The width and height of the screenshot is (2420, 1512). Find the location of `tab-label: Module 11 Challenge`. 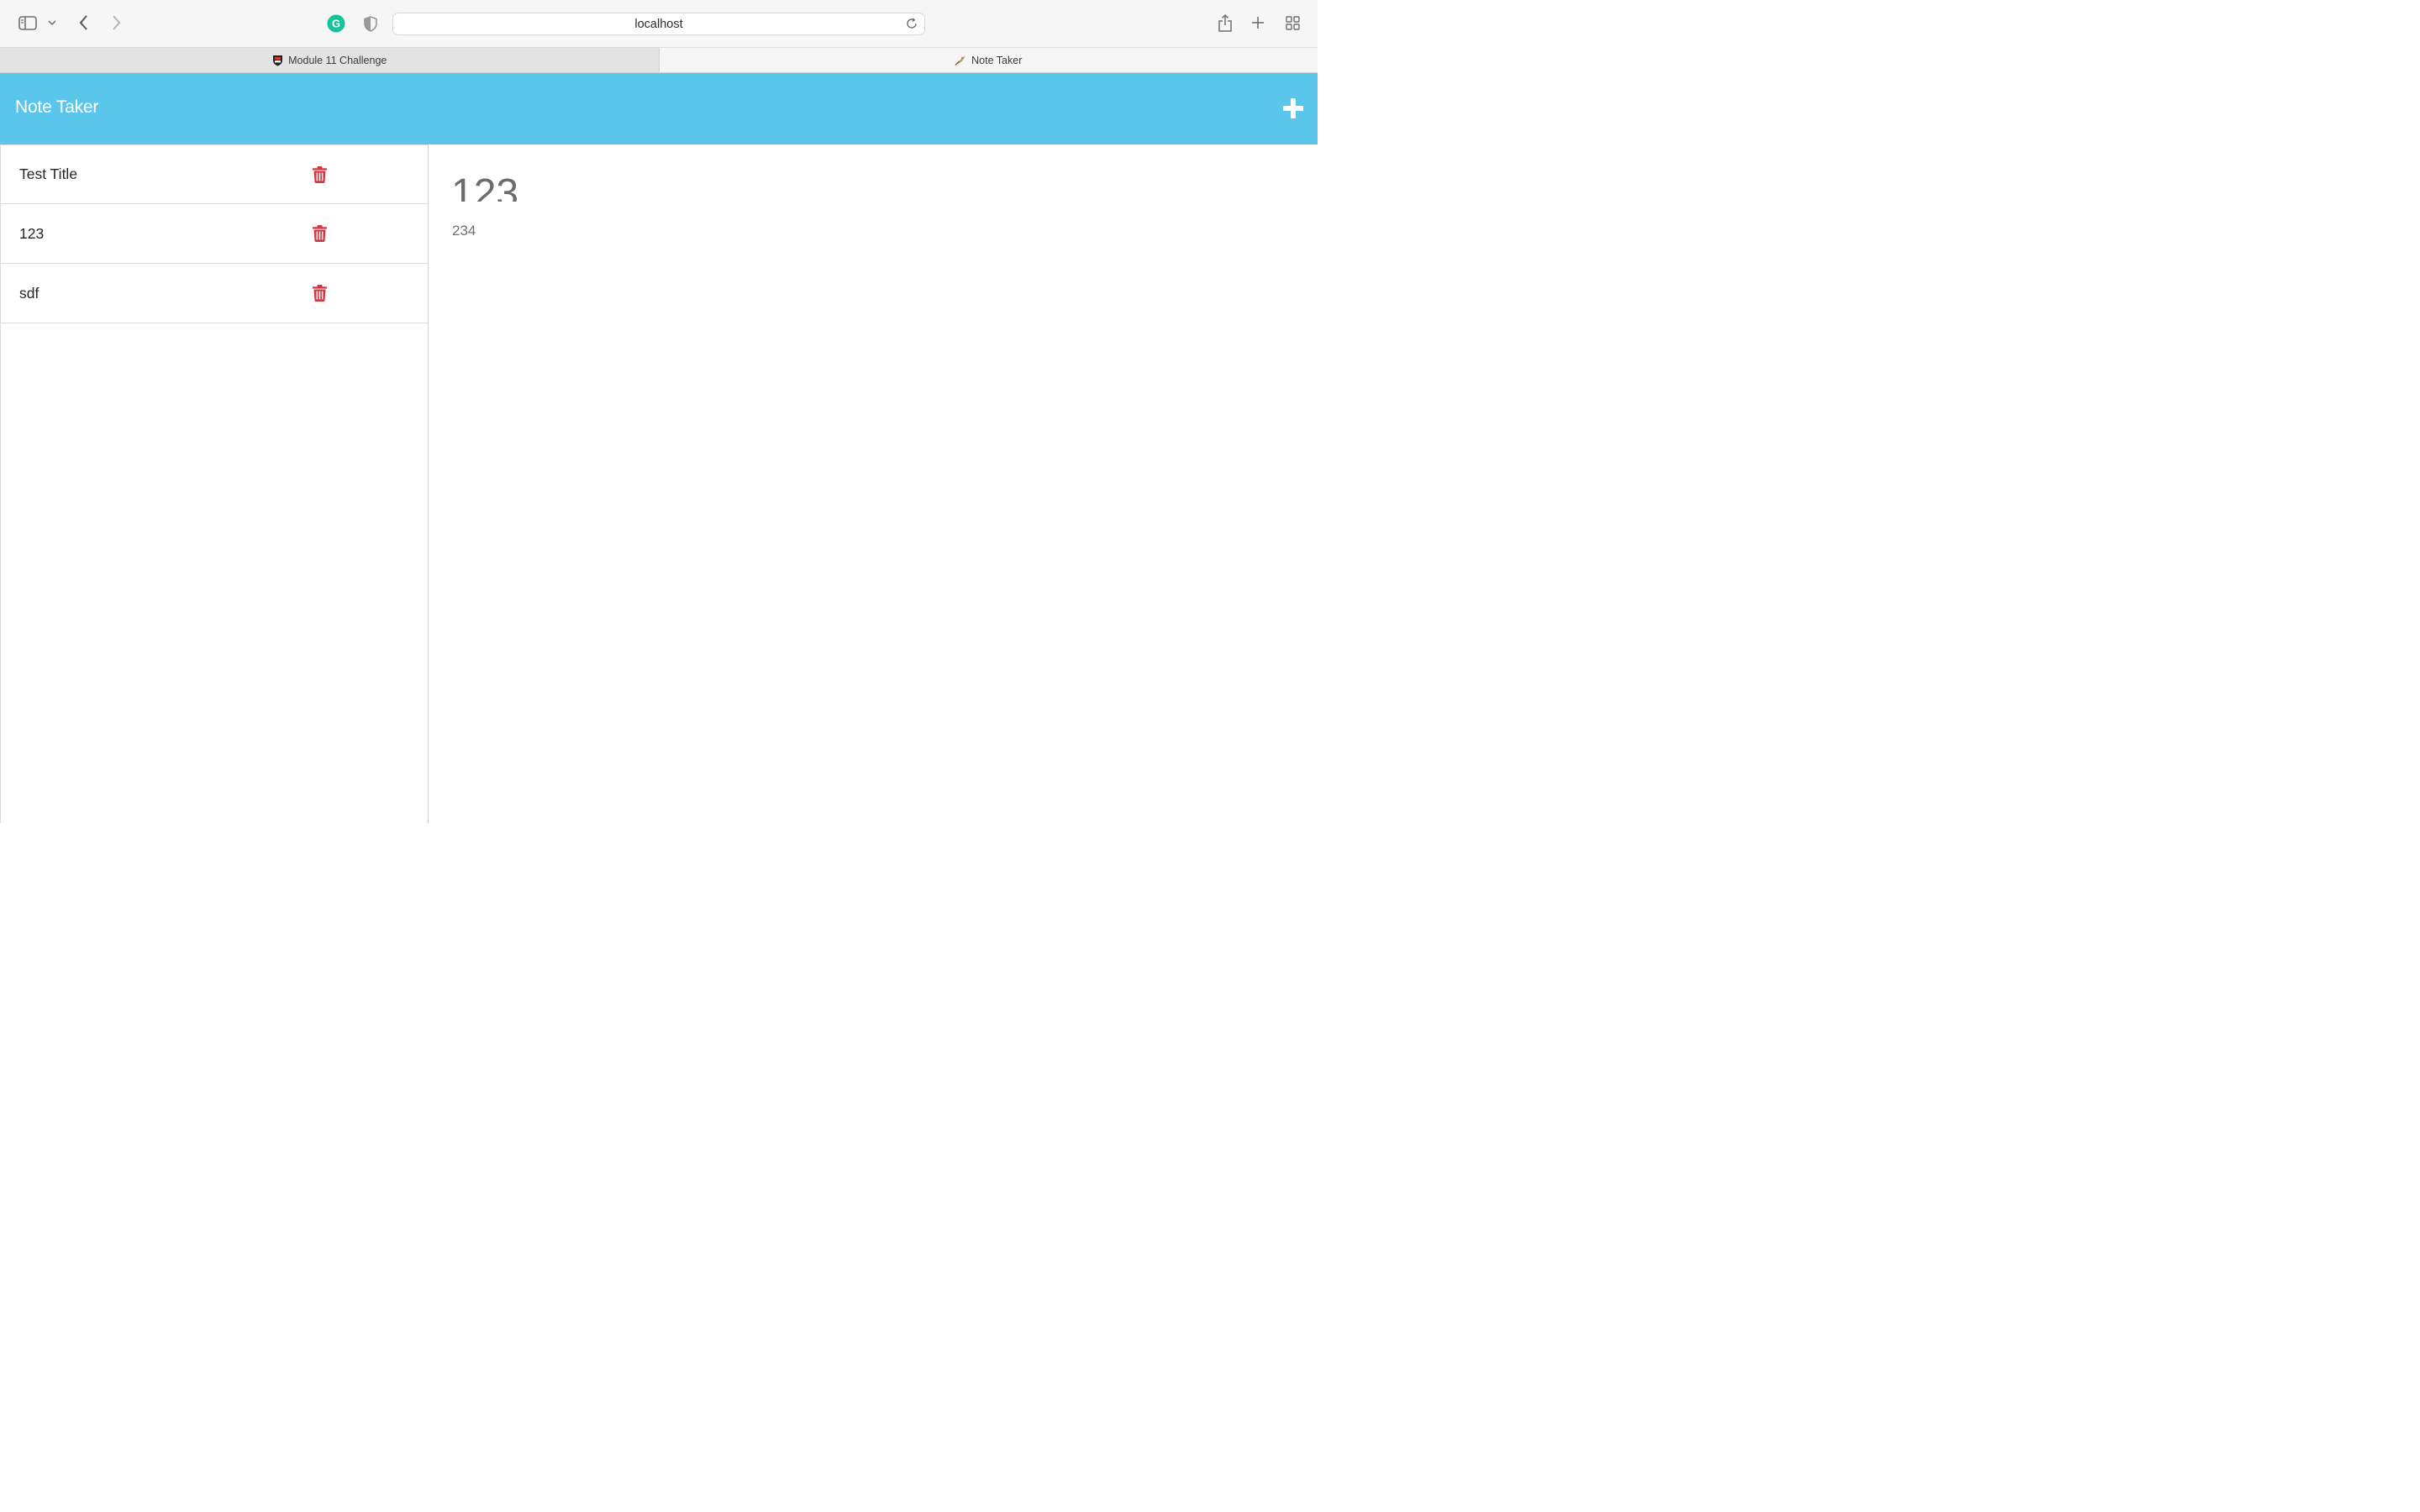

tab-label: Module 11 Challenge is located at coordinates (337, 60).